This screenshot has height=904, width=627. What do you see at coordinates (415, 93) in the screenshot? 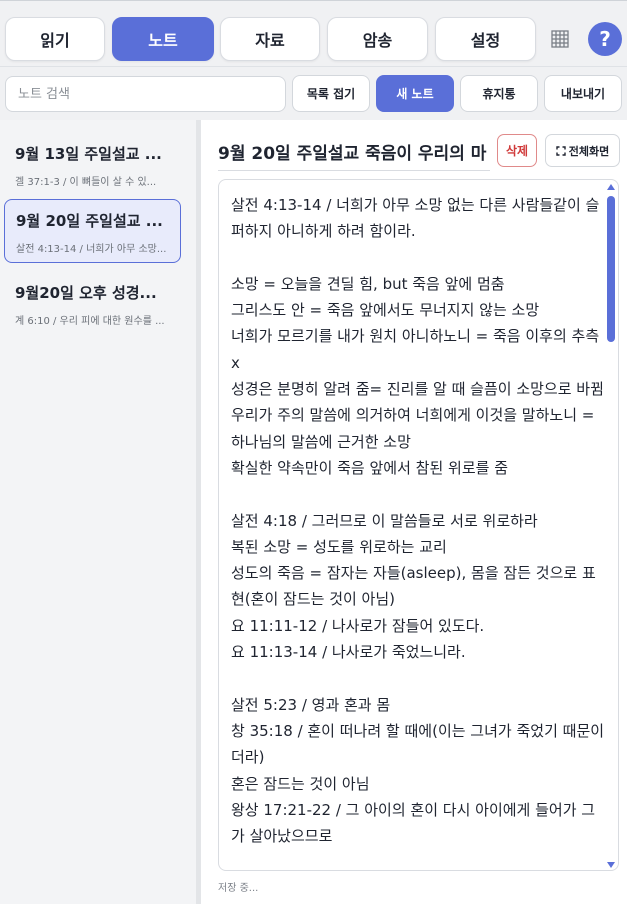
I see `new-note-button: 새 노트` at bounding box center [415, 93].